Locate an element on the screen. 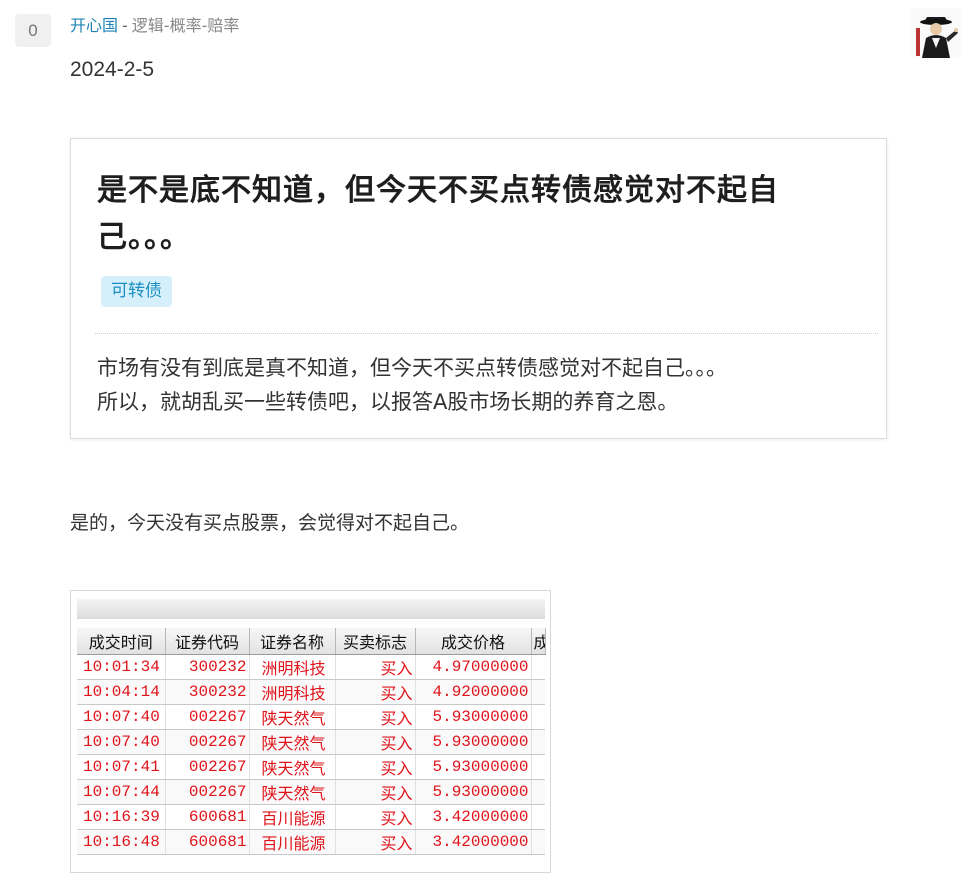  cell-time: 10:01:34 is located at coordinates (121, 667).